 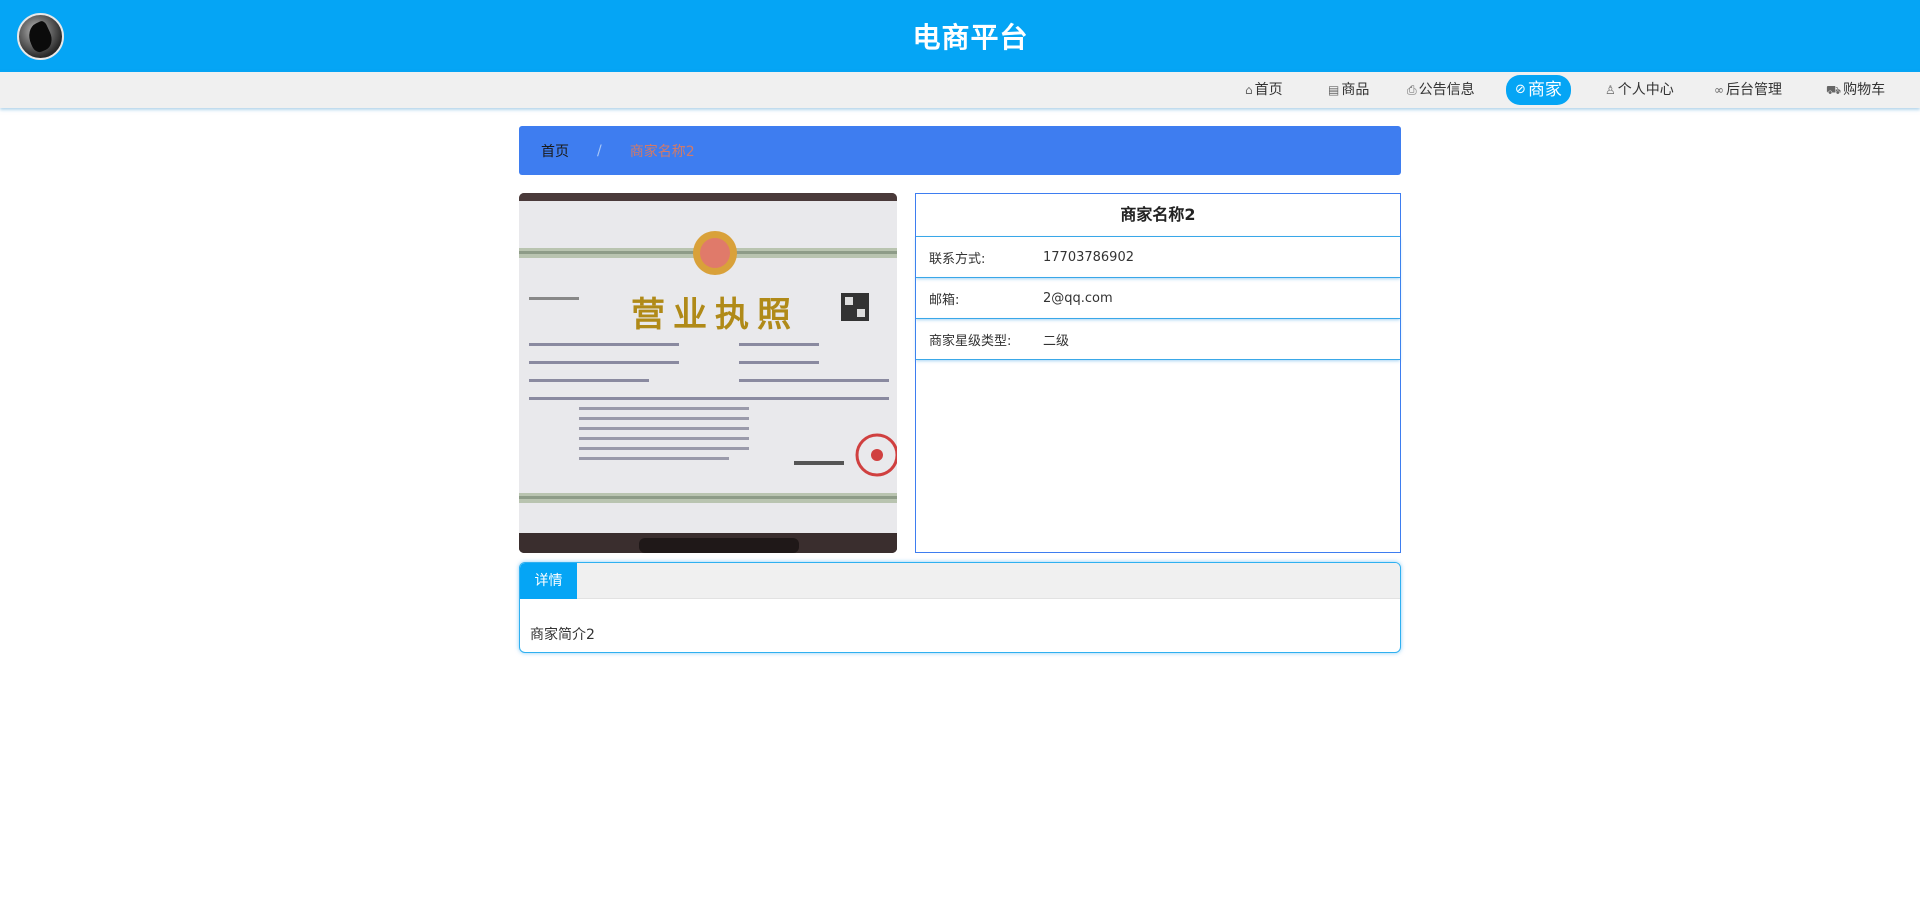 What do you see at coordinates (970, 37) in the screenshot?
I see `site-title: 电商平台` at bounding box center [970, 37].